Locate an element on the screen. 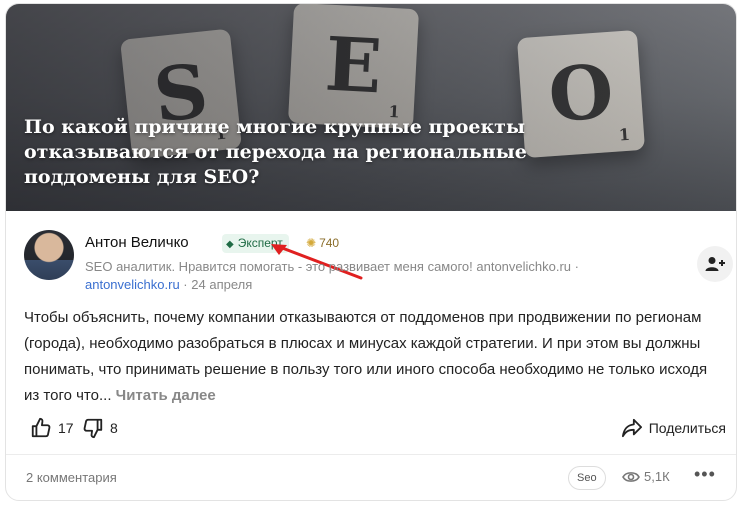 The image size is (744, 507). thumbs-up-icon is located at coordinates (41, 427).